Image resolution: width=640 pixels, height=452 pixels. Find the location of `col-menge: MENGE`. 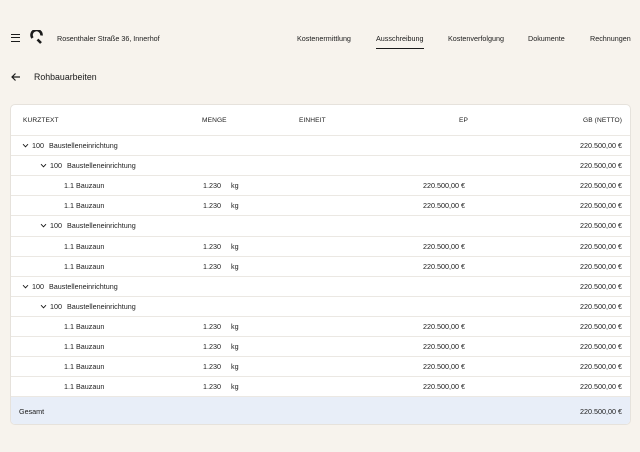

col-menge: MENGE is located at coordinates (214, 120).